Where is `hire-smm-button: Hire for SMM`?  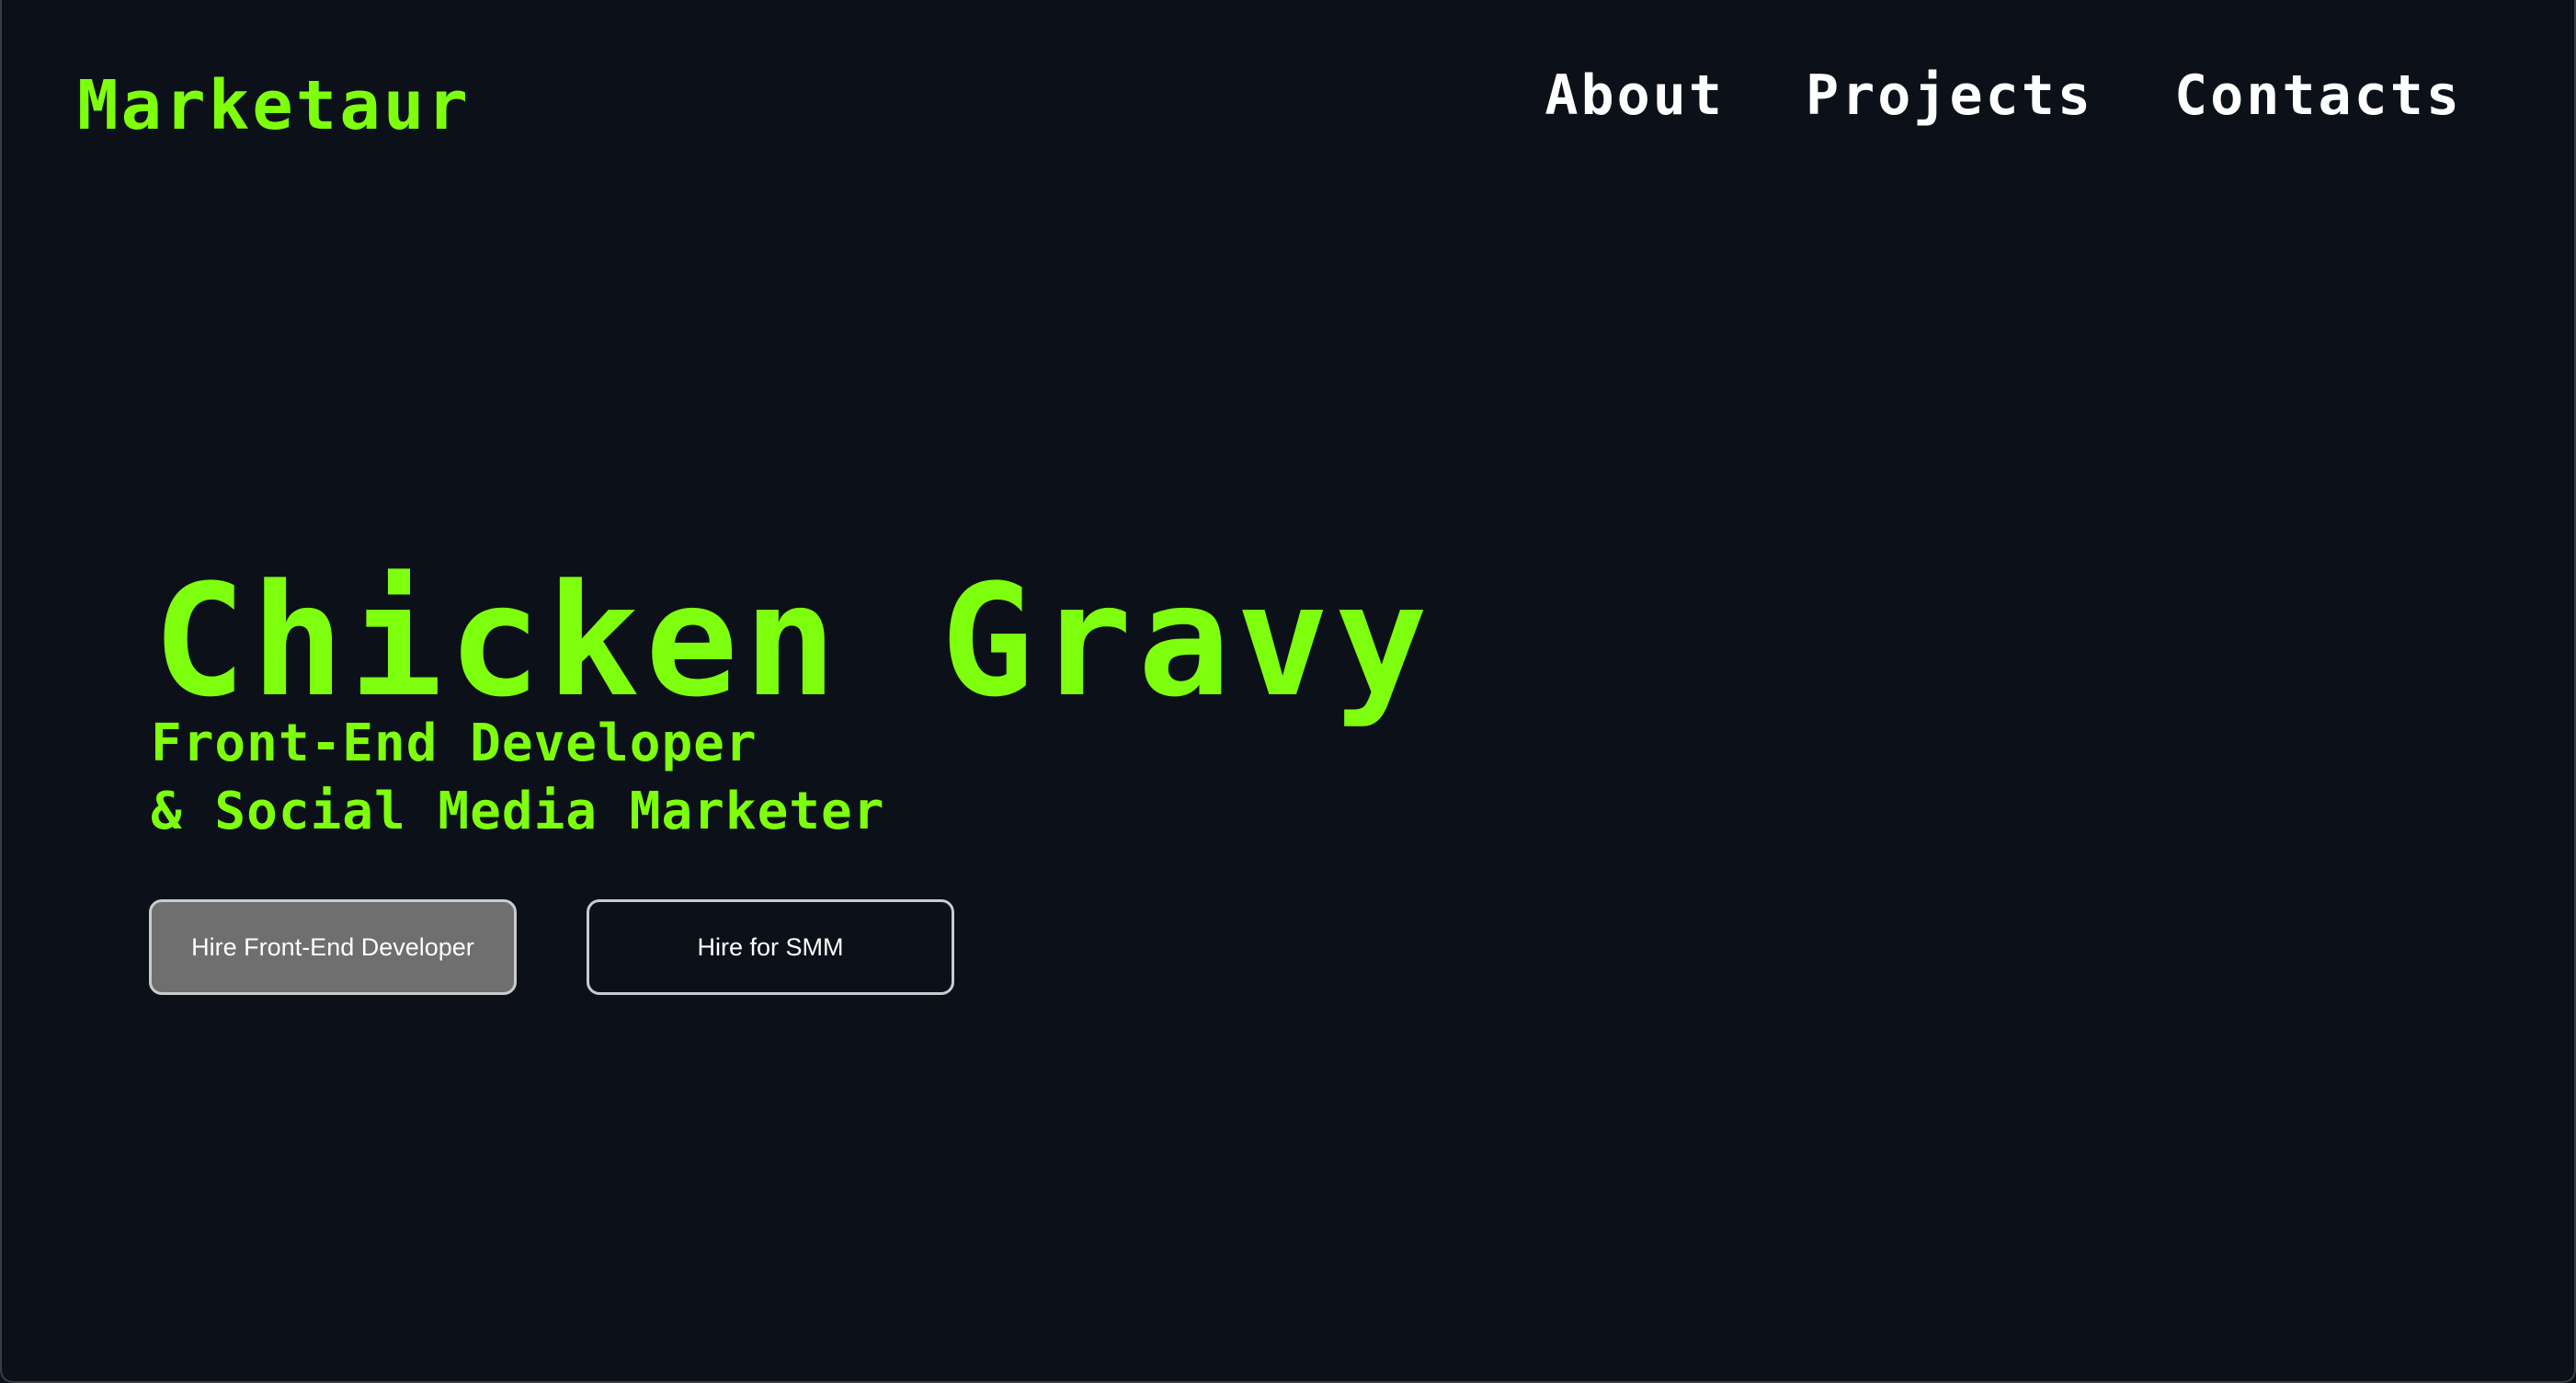
hire-smm-button: Hire for SMM is located at coordinates (770, 947).